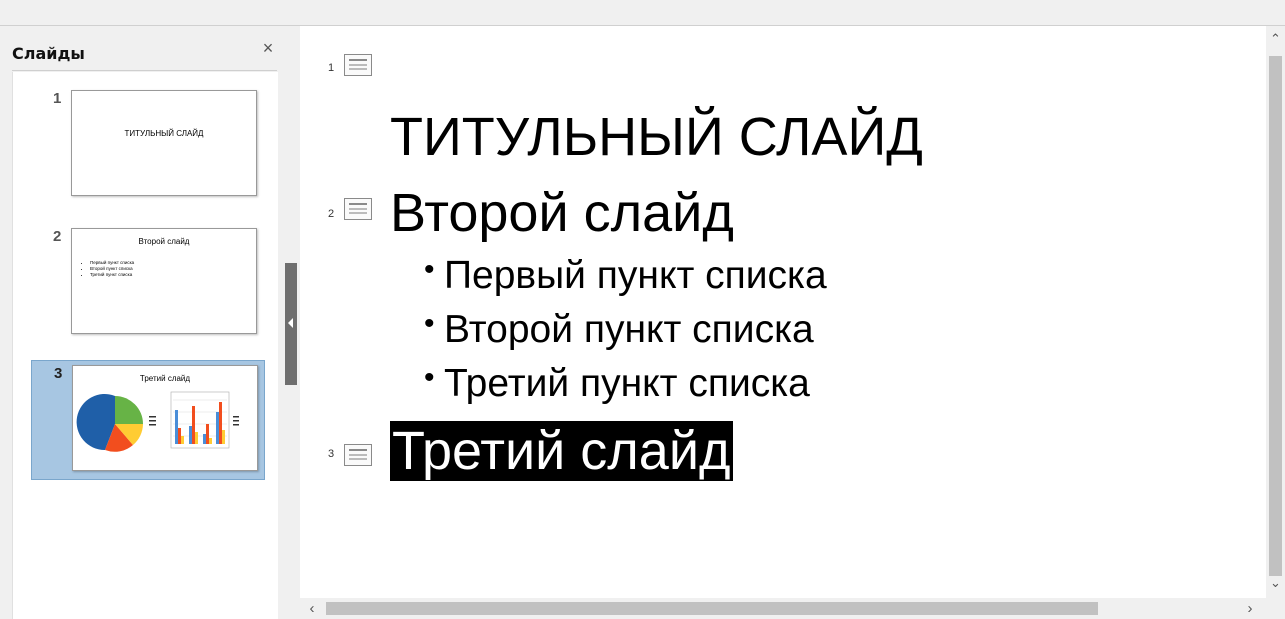 Image resolution: width=1285 pixels, height=619 pixels. What do you see at coordinates (331, 68) in the screenshot?
I see `outline-slide-number: 1` at bounding box center [331, 68].